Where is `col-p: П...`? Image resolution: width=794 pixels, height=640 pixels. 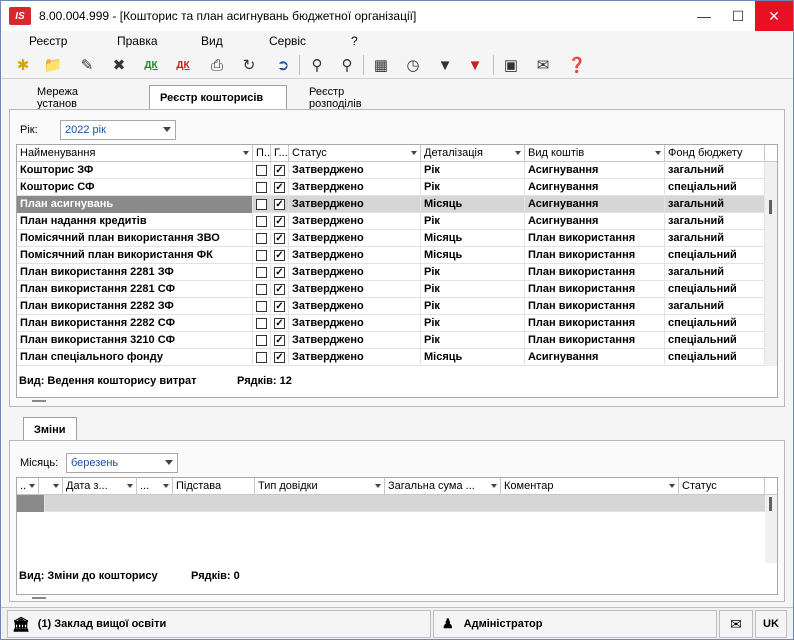
col-p: П... is located at coordinates (262, 153).